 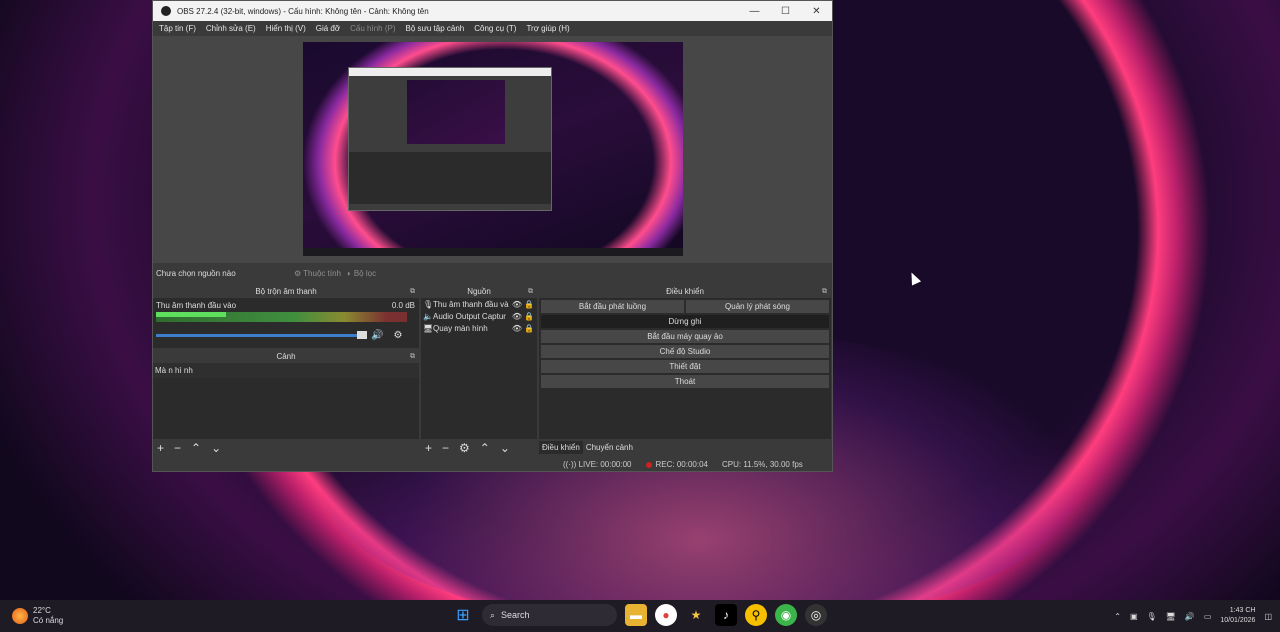 What do you see at coordinates (20, 616) in the screenshot?
I see `sun-icon` at bounding box center [20, 616].